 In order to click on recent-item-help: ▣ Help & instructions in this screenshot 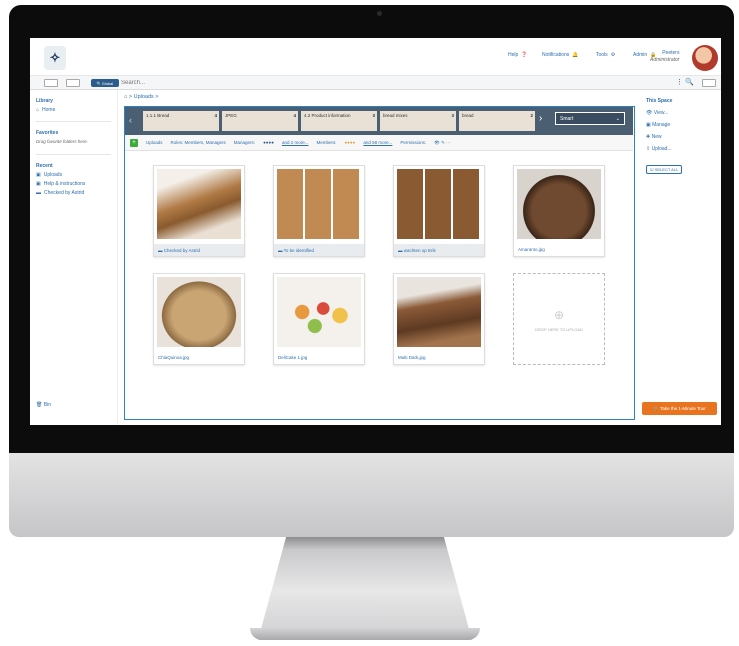, I will do `click(73, 184)`.